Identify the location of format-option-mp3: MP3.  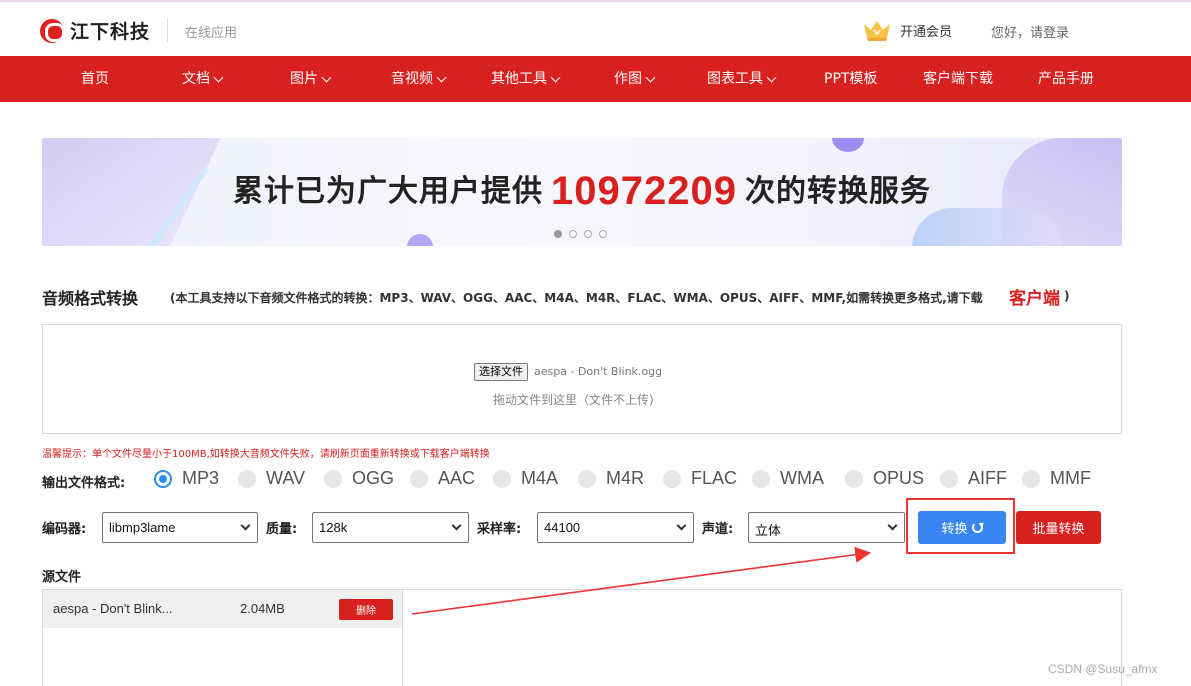
(186, 478).